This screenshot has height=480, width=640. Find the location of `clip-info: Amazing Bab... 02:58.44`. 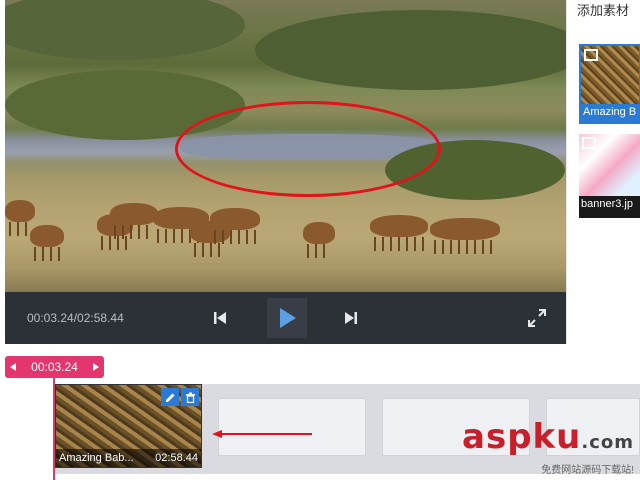

clip-info: Amazing Bab... 02:58.44 is located at coordinates (128, 458).